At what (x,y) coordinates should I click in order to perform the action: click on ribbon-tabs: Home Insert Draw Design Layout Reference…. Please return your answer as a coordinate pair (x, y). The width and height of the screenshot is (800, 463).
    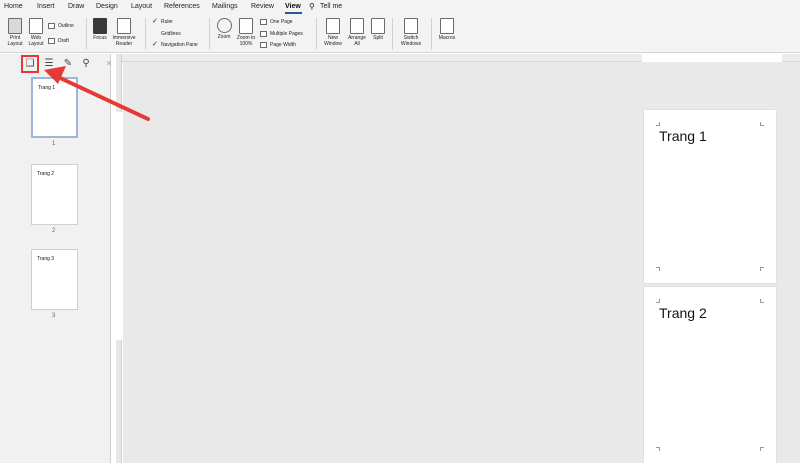
    Looking at the image, I should click on (400, 7).